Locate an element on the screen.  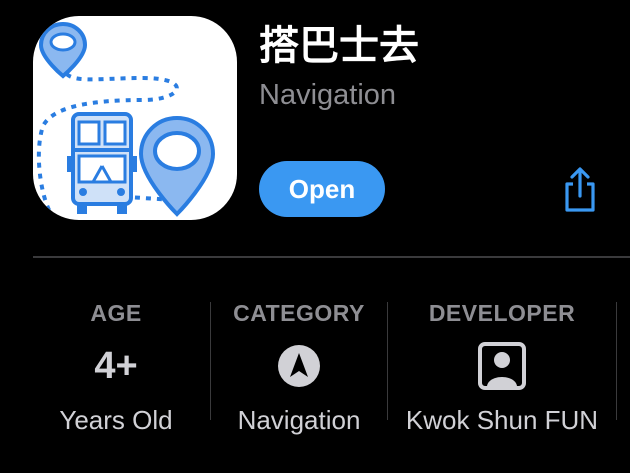
category-subtext: Navigation is located at coordinates (299, 420).